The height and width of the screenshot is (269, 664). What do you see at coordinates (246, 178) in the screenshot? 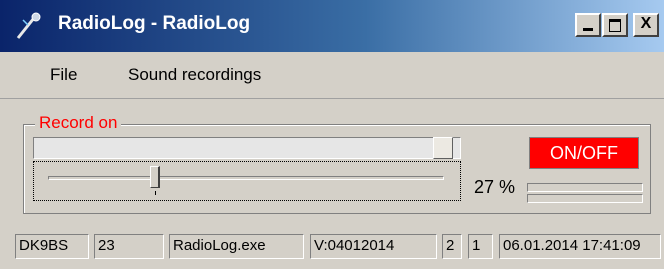
I see `volume-slider-track` at bounding box center [246, 178].